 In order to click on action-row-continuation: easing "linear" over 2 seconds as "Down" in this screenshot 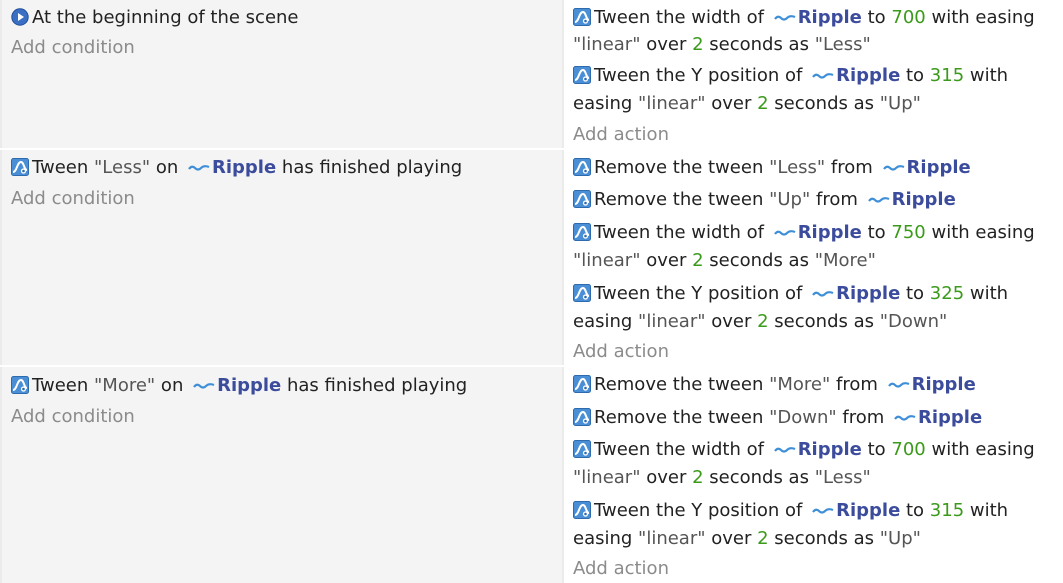, I will do `click(760, 321)`.